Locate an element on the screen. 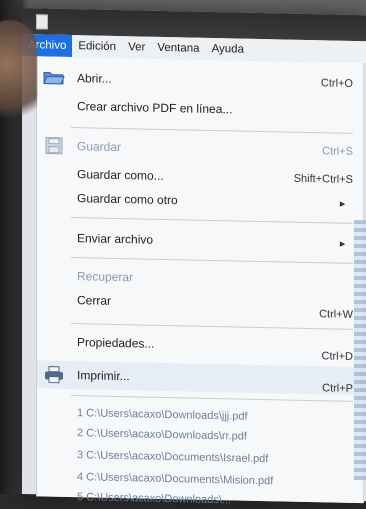 The height and width of the screenshot is (509, 366). menu-item-label: Guardar como otro is located at coordinates (127, 199).